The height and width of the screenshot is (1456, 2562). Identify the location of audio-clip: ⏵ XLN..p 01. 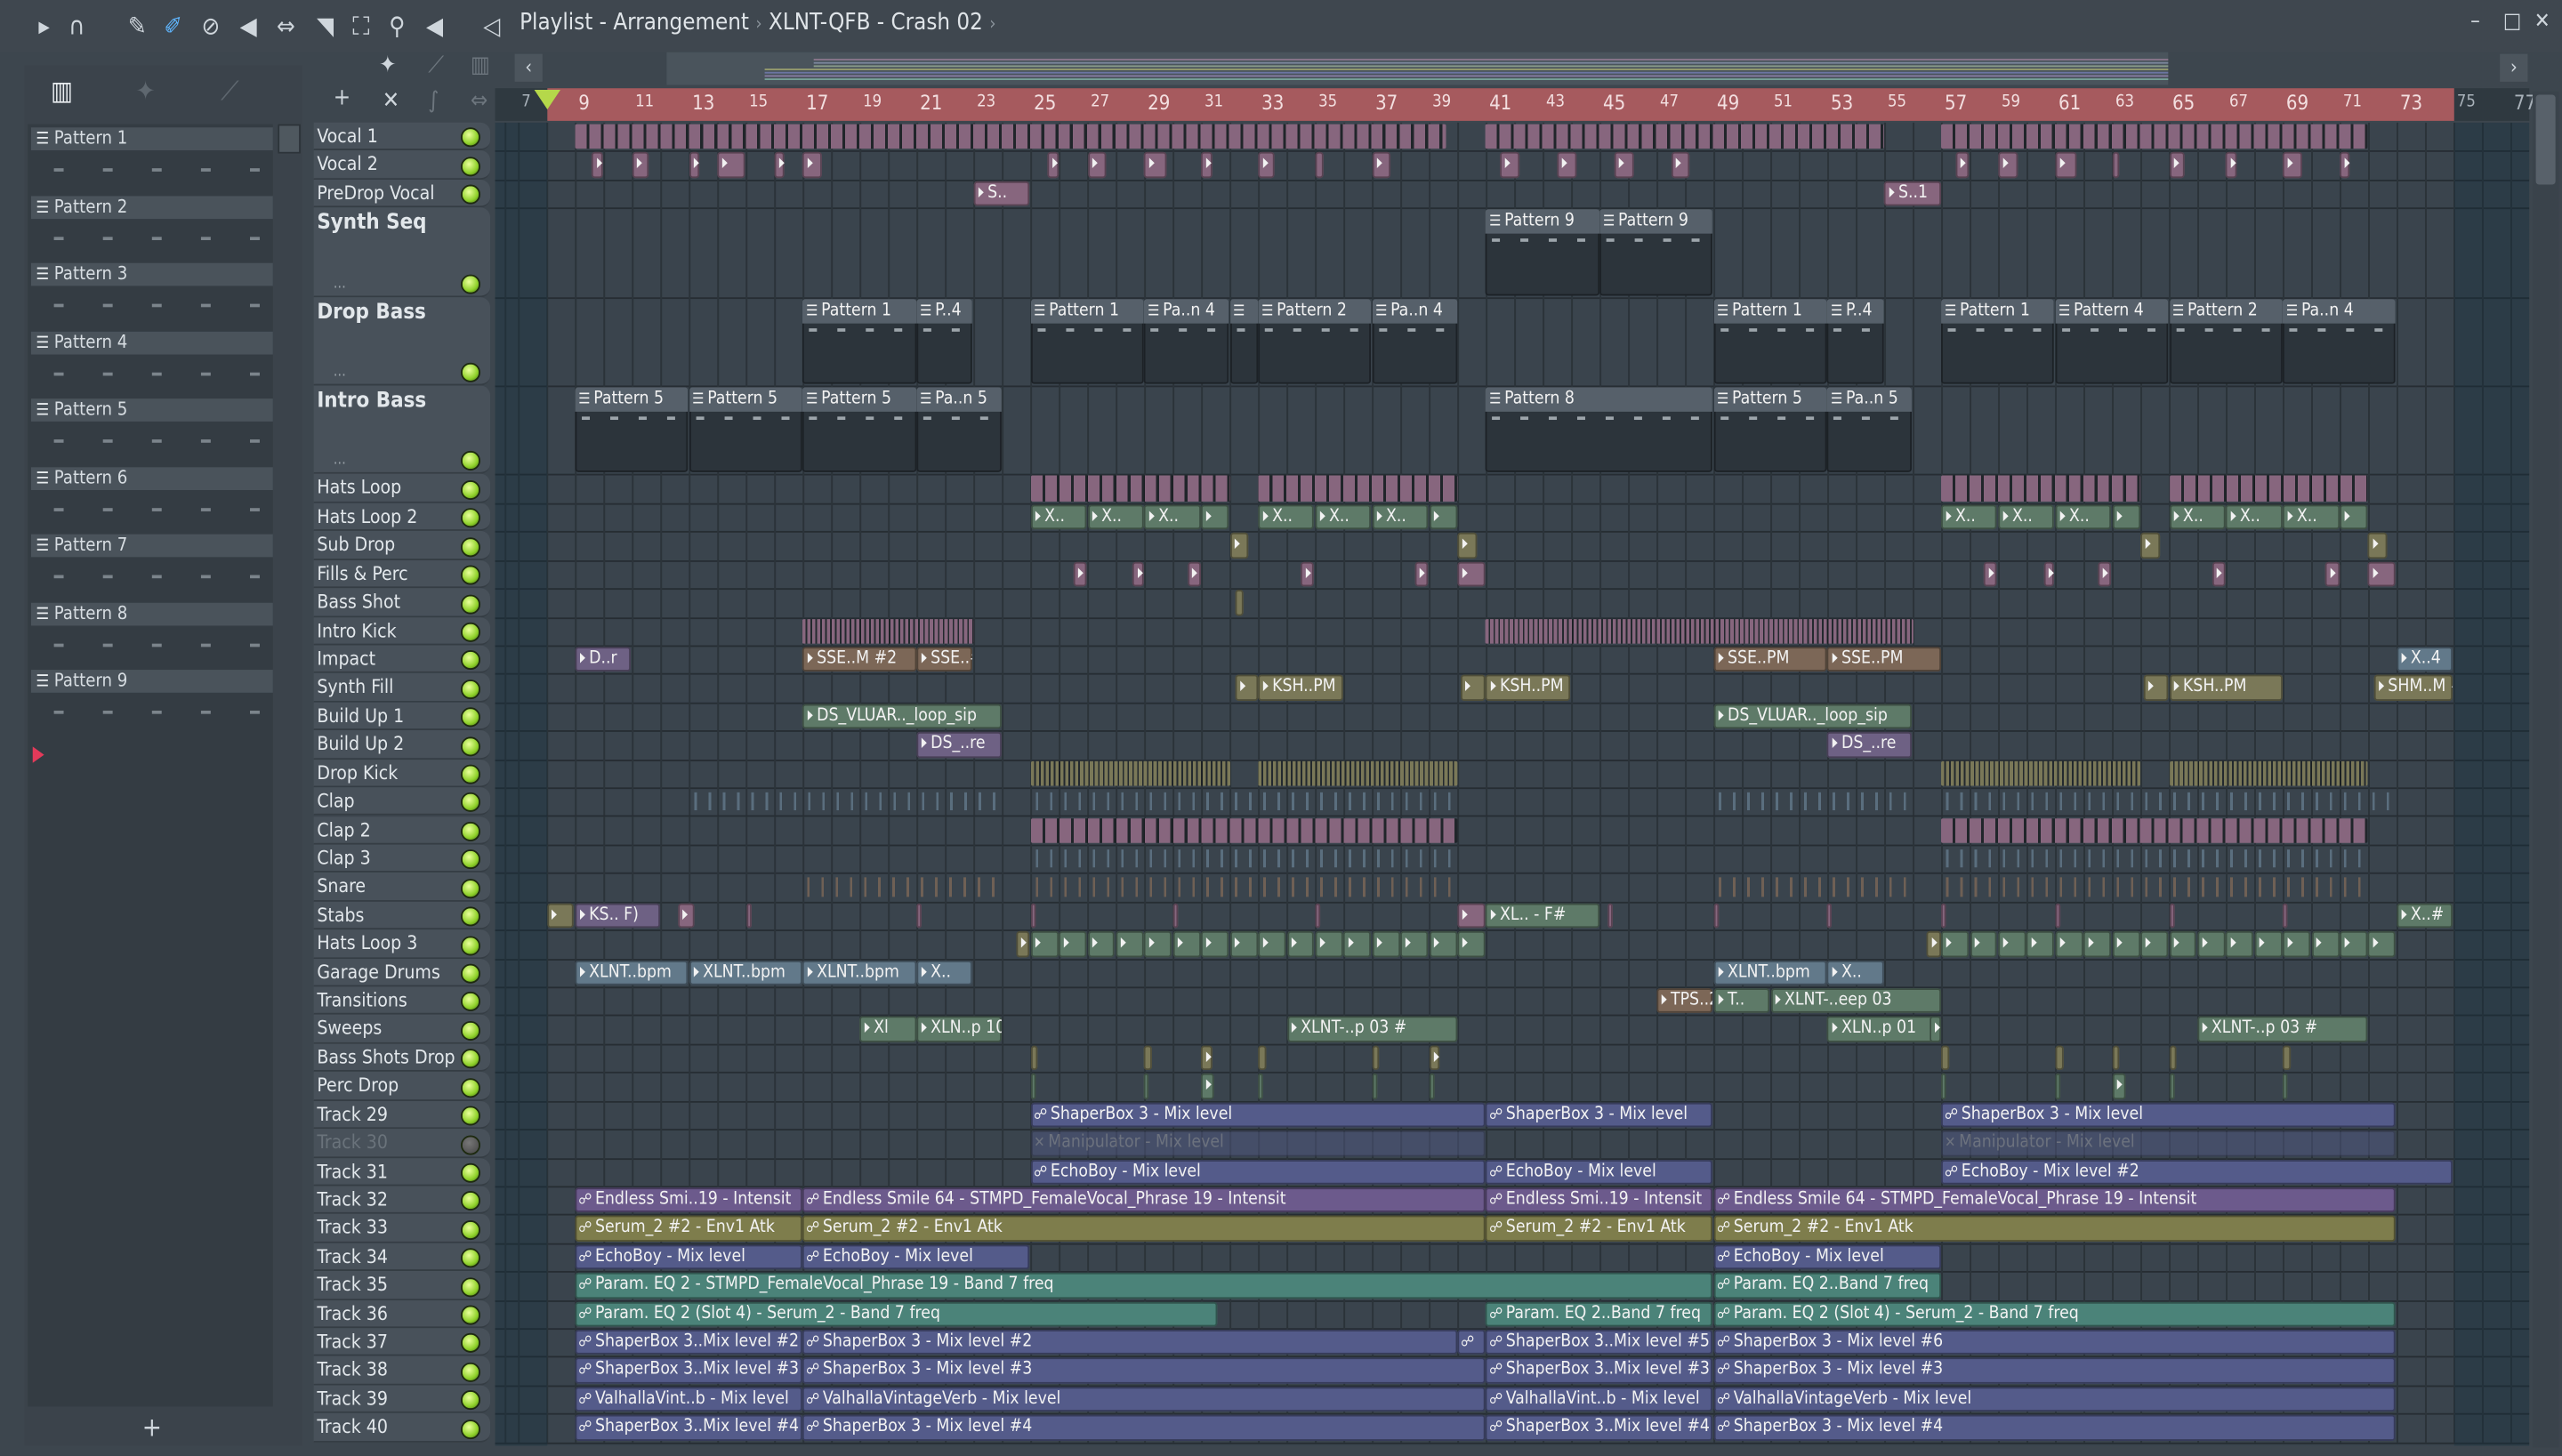
(1884, 1029).